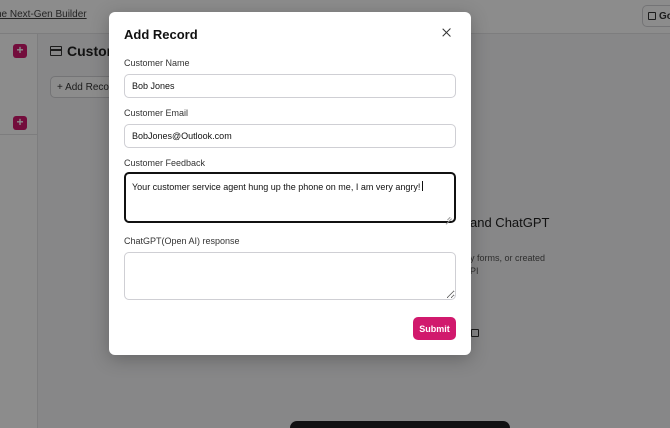 The height and width of the screenshot is (428, 670). What do you see at coordinates (423, 186) in the screenshot?
I see `text-caret` at bounding box center [423, 186].